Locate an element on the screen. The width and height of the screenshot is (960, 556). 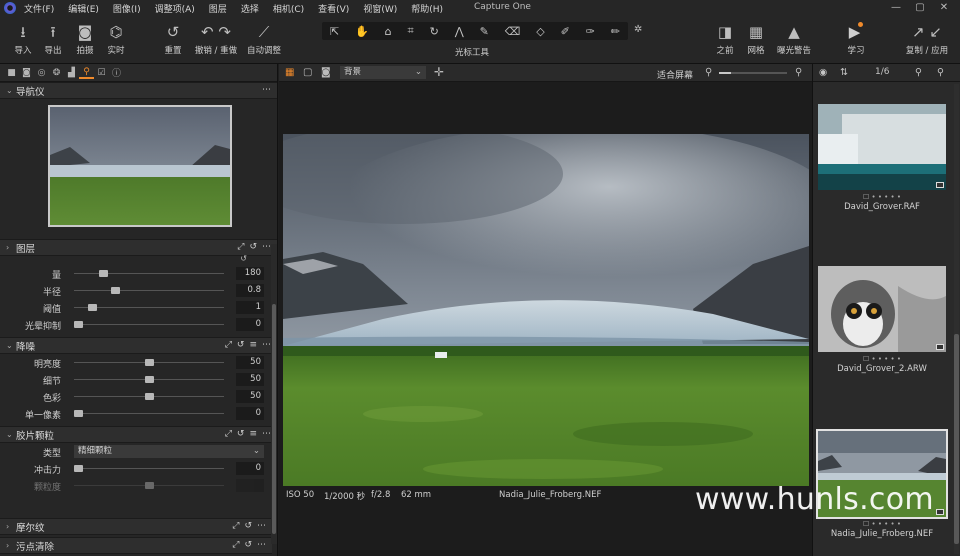
details-tab-icon: ⚲ is located at coordinates (86, 73).